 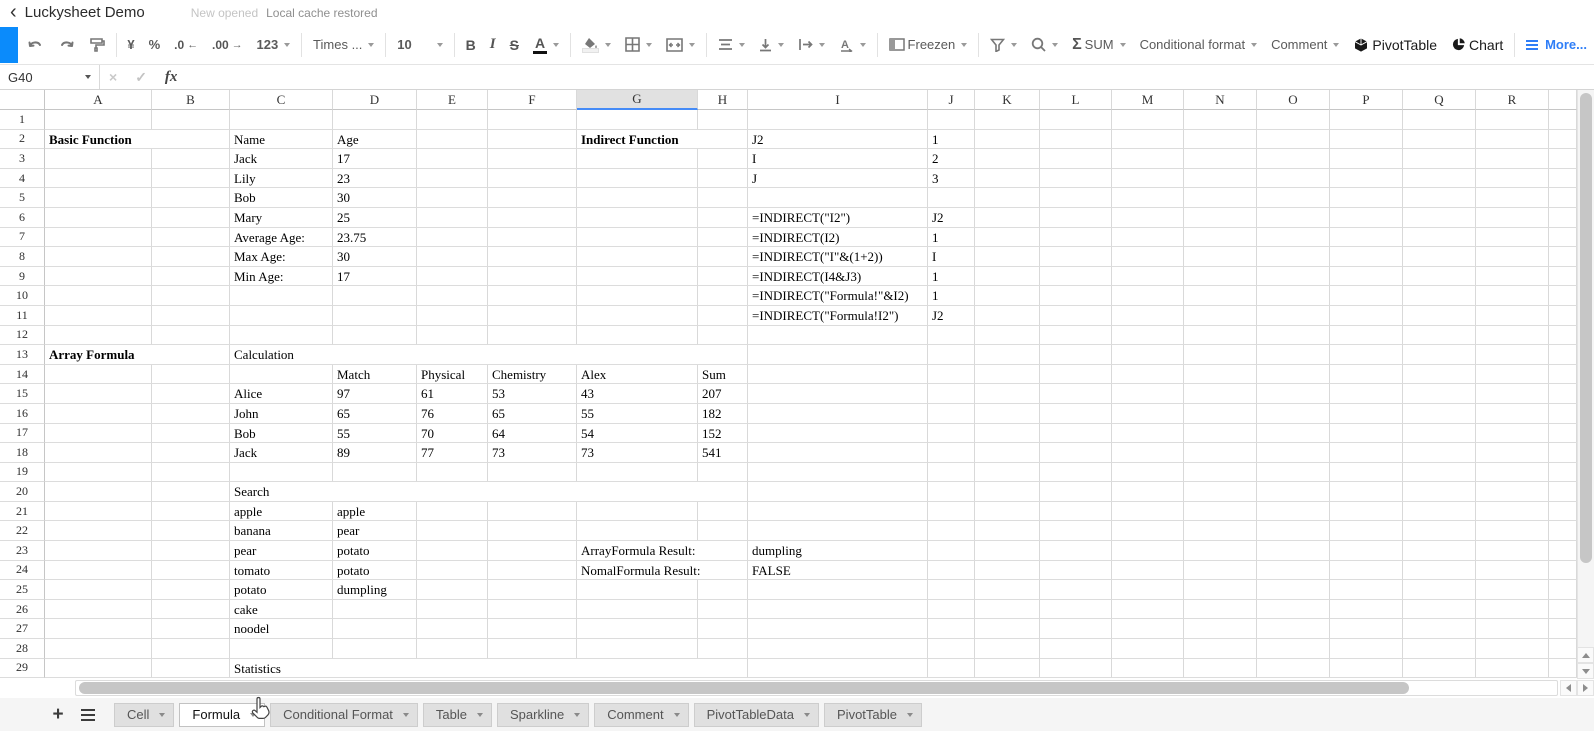 I want to click on cell-H18: 541, so click(x=723, y=453).